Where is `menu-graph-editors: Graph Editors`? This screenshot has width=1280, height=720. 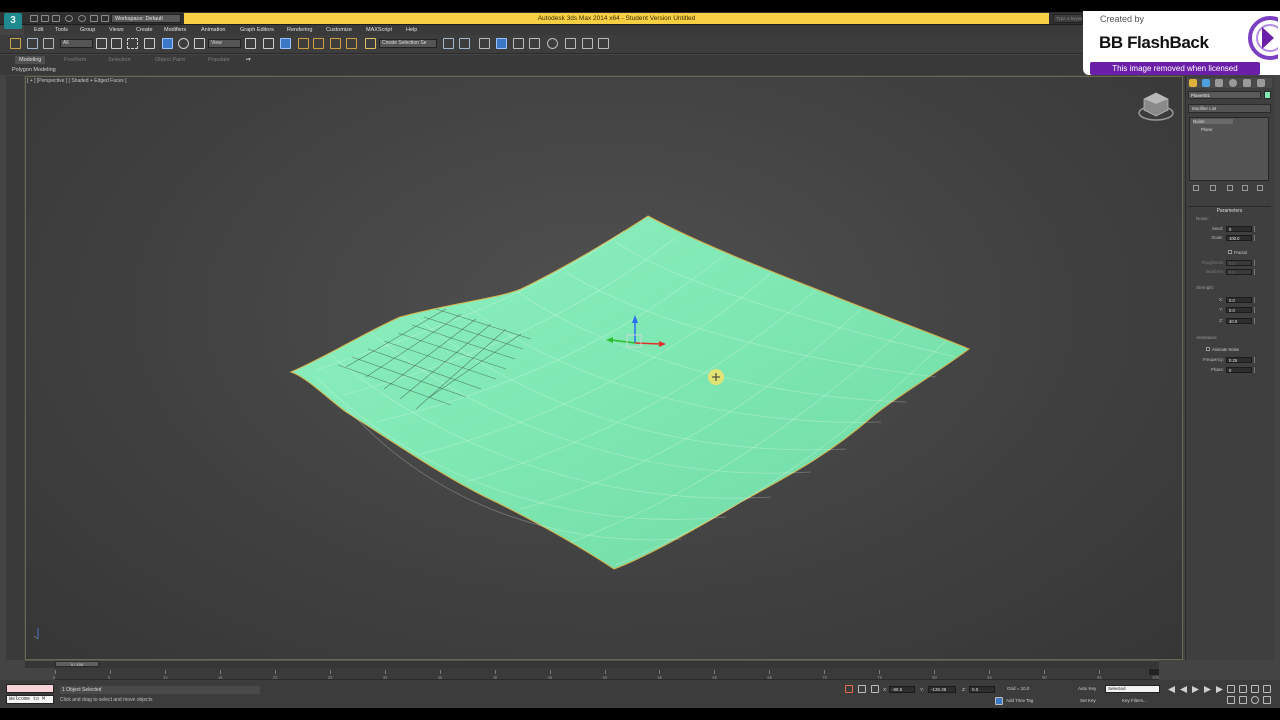
menu-graph-editors: Graph Editors is located at coordinates (257, 30).